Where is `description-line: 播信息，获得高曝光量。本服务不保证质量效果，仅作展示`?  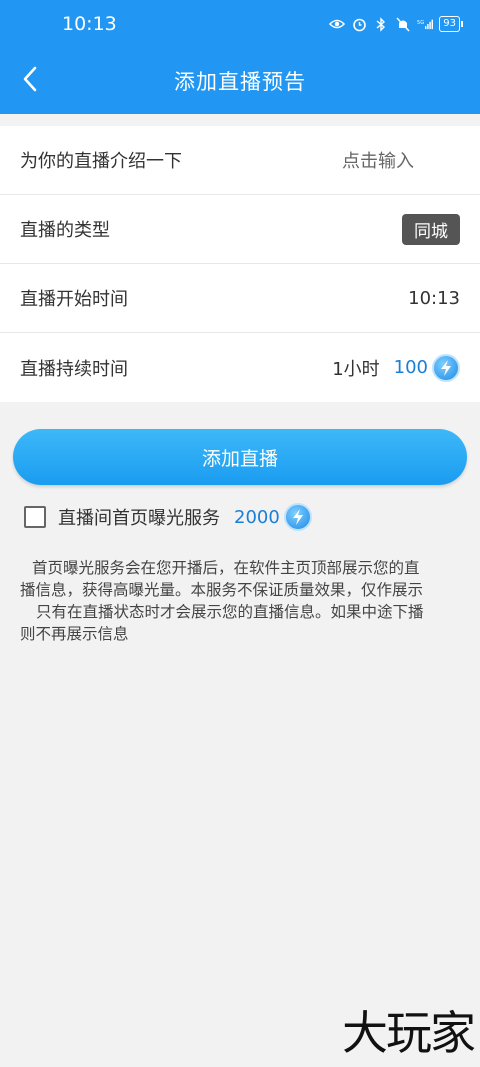
description-line: 播信息，获得高曝光量。本服务不保证质量效果，仅作展示 is located at coordinates (222, 590).